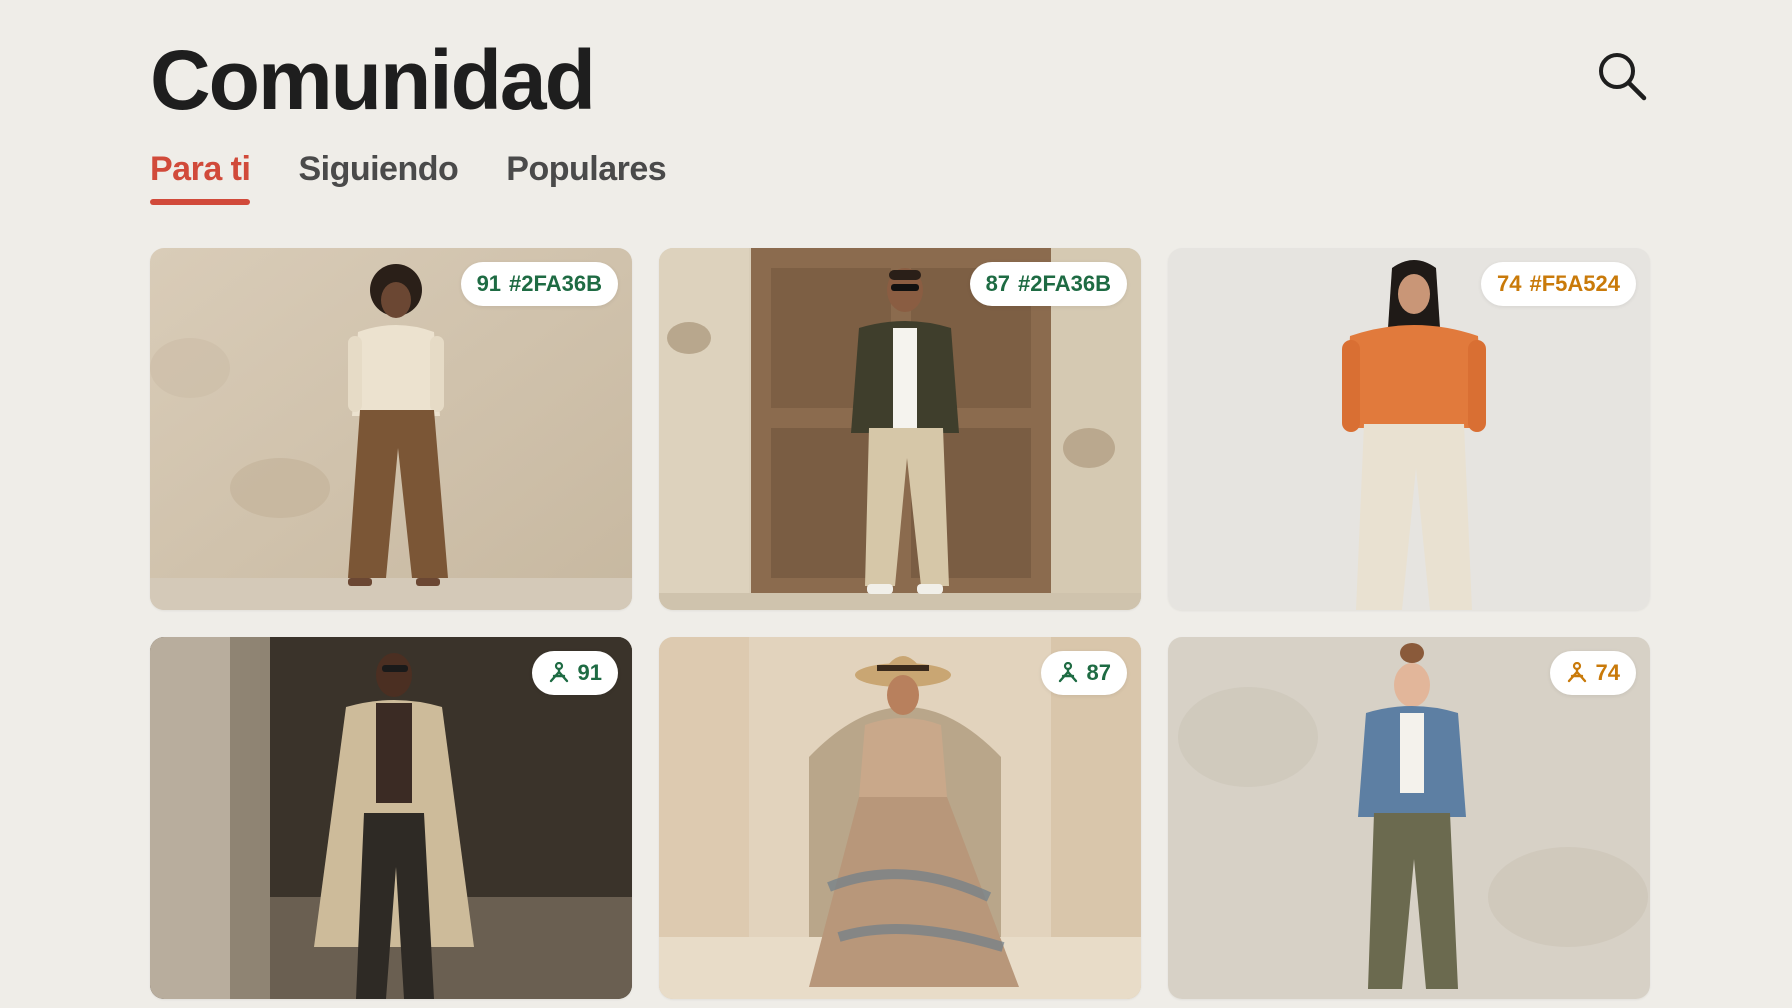 Image resolution: width=1792 pixels, height=1008 pixels. I want to click on score-badge: 91, so click(574, 673).